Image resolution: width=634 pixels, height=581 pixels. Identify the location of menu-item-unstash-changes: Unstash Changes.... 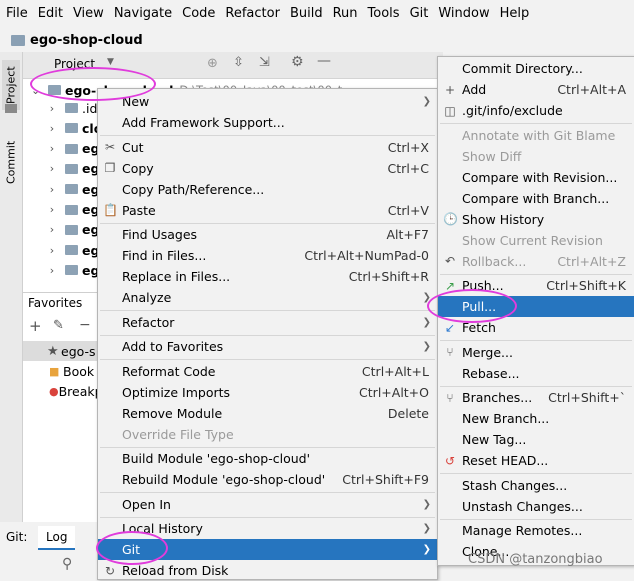
(536, 506).